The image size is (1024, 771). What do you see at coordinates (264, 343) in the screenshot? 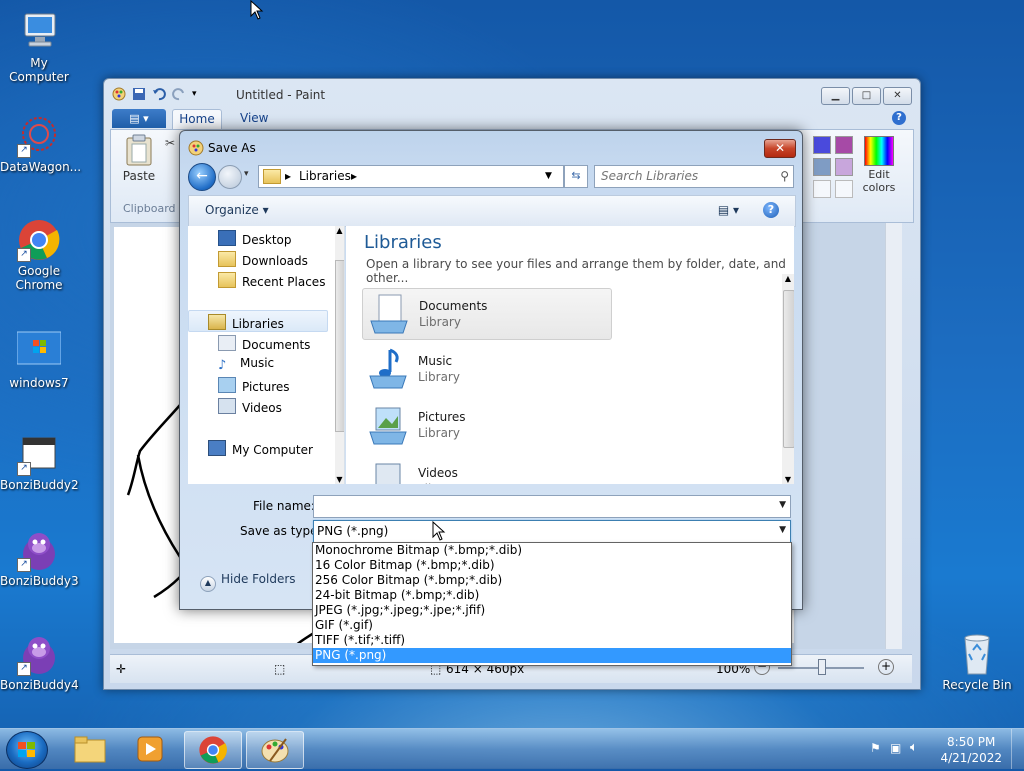
I see `nav-item-documents: Documents` at bounding box center [264, 343].